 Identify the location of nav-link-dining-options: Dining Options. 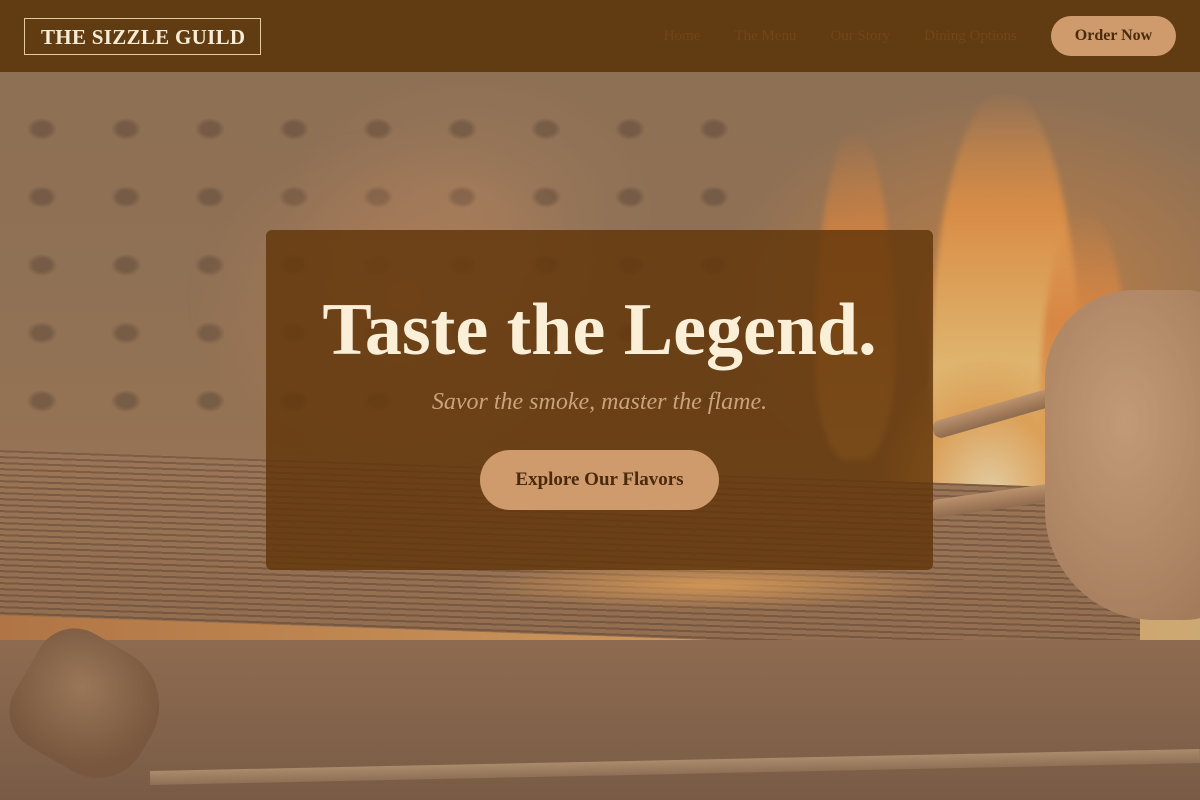
(970, 36).